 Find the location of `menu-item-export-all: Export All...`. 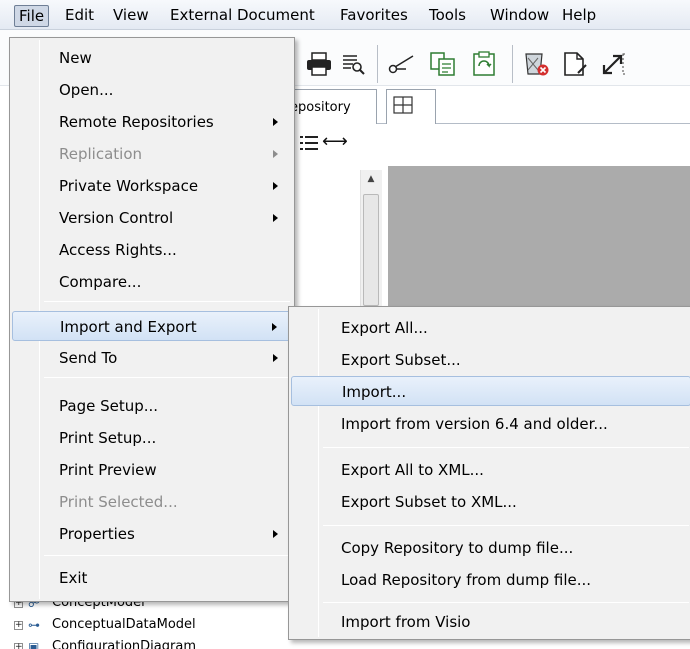

menu-item-export-all: Export All... is located at coordinates (490, 328).